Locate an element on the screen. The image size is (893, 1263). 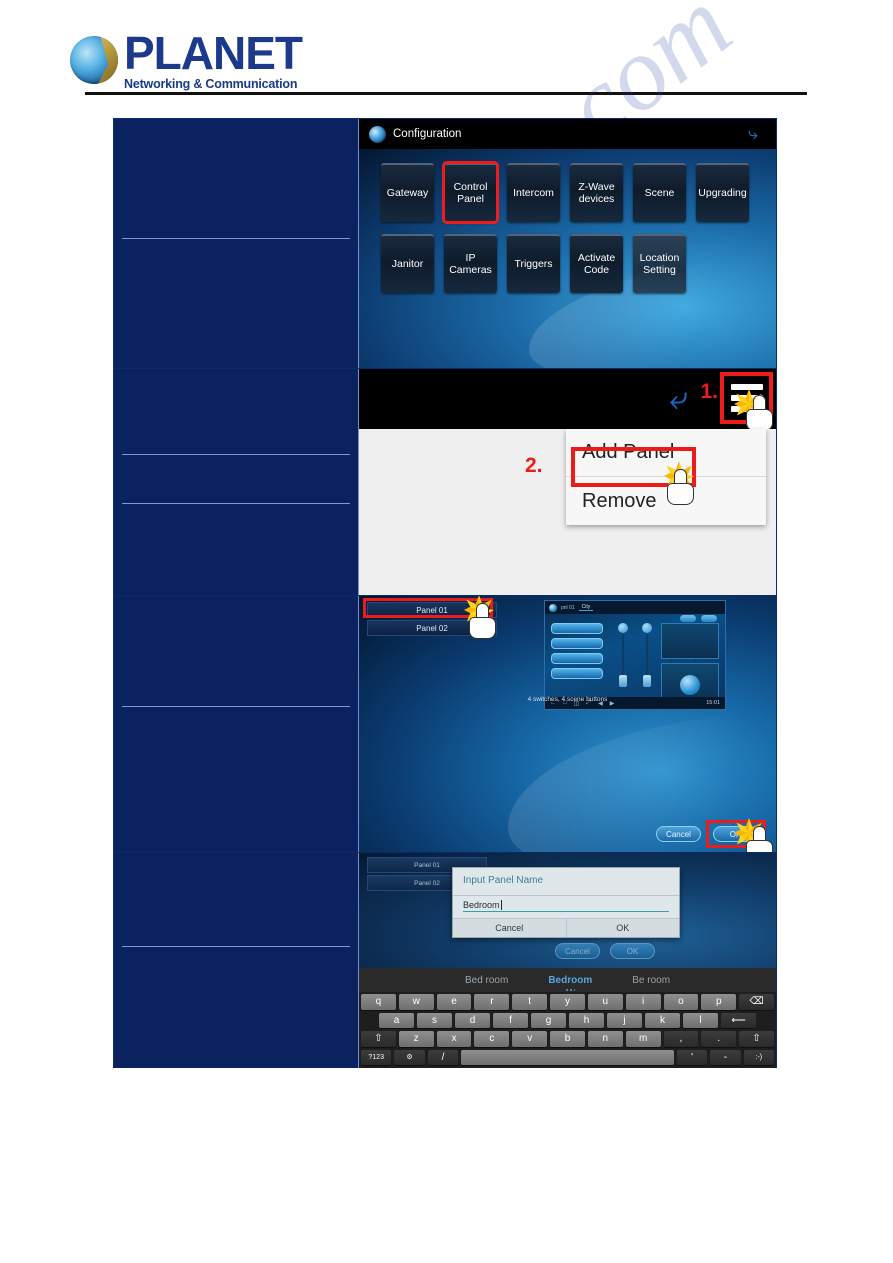
key-t: t is located at coordinates (530, 1002).